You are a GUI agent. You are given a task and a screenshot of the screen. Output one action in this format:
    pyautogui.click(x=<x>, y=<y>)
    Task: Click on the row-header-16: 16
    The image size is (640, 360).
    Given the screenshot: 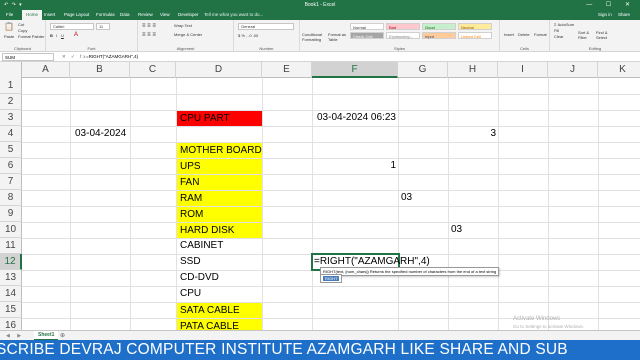 What is the action you would take?
    pyautogui.click(x=11, y=324)
    